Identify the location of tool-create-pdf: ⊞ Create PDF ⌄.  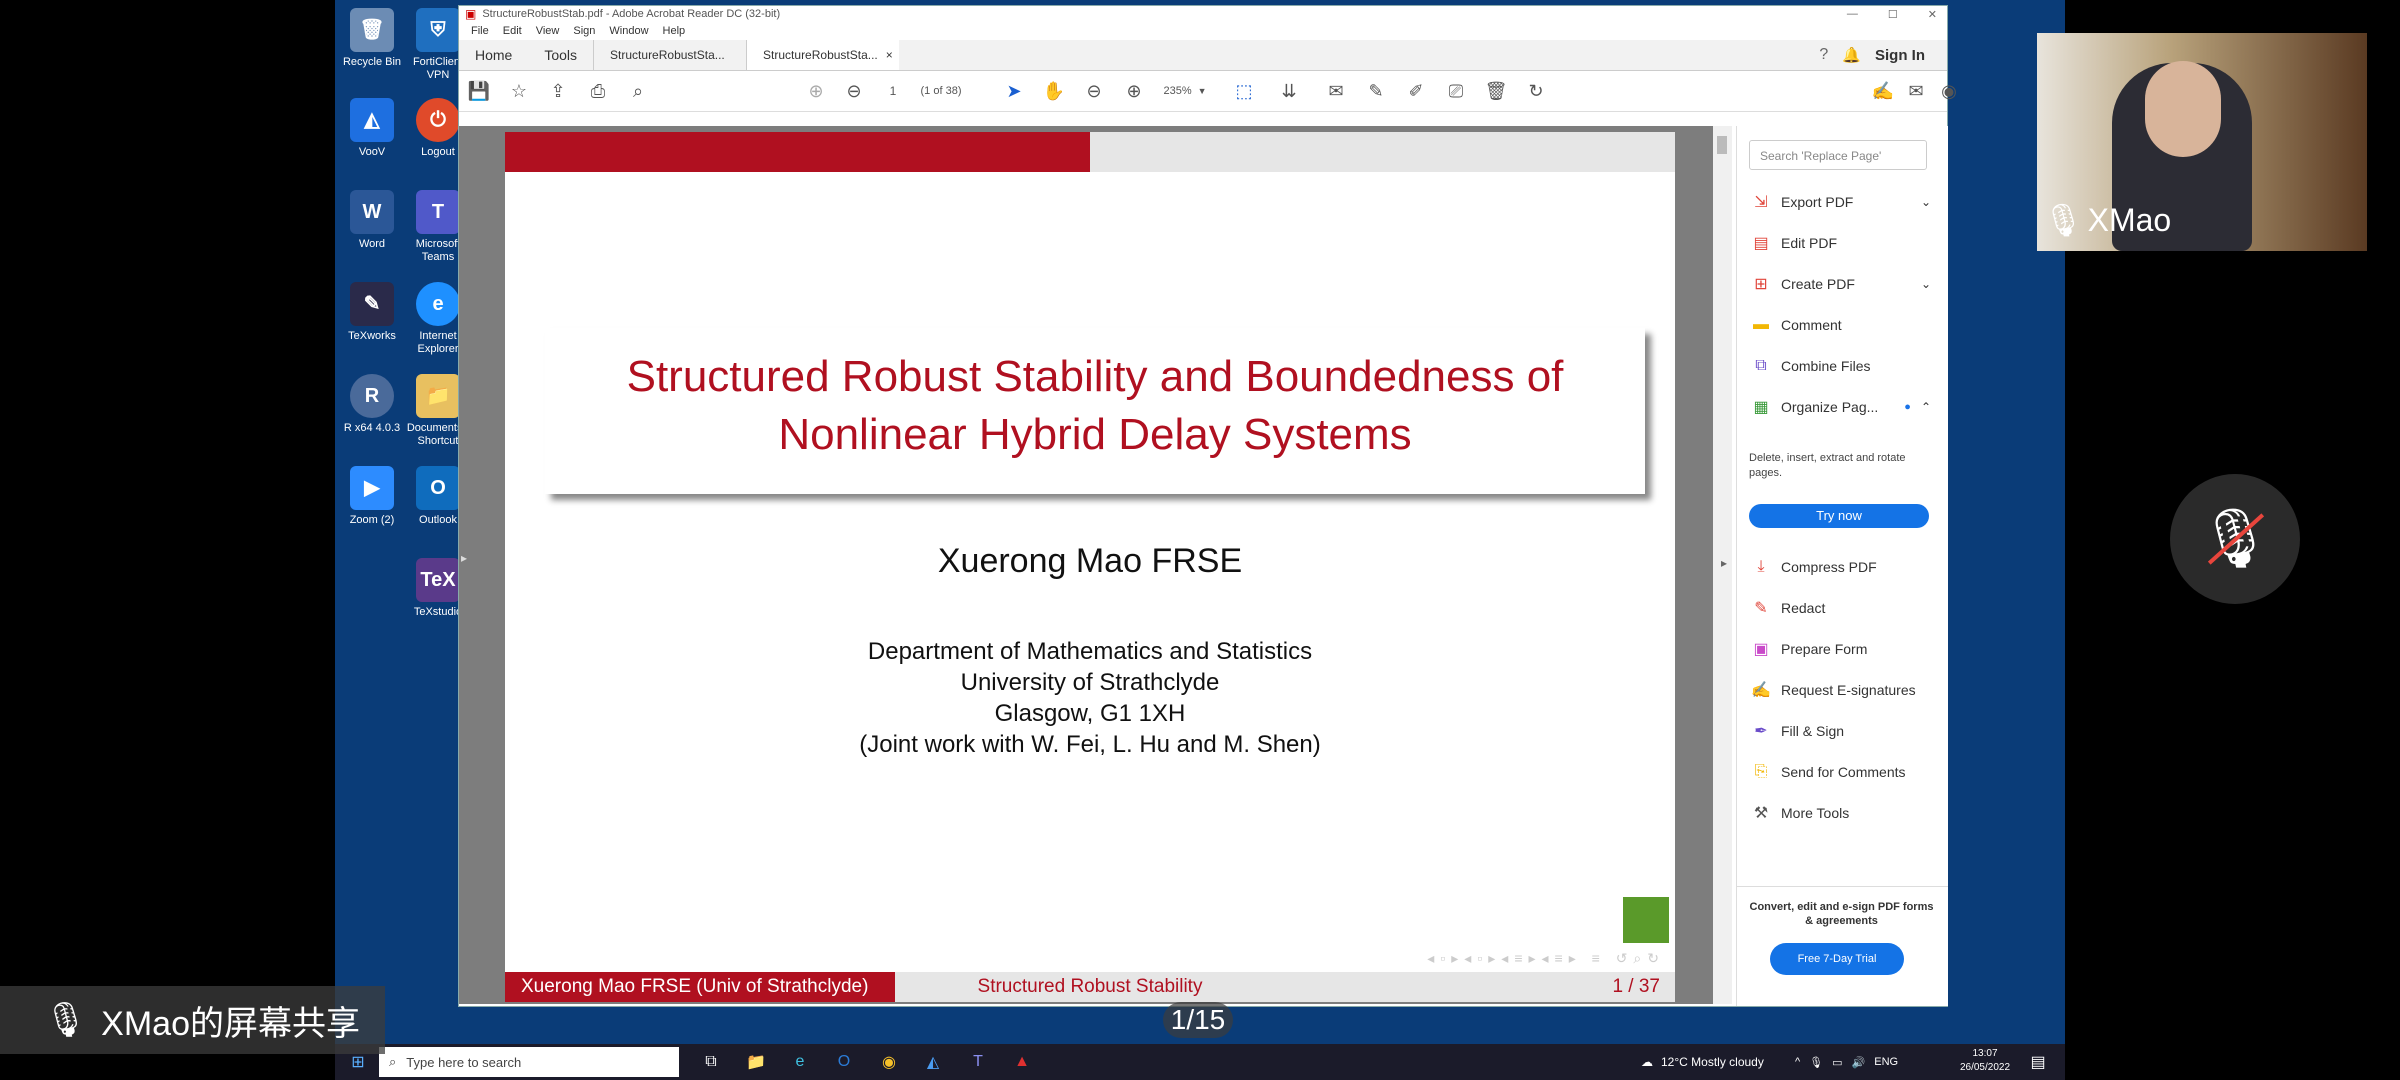
(1841, 284).